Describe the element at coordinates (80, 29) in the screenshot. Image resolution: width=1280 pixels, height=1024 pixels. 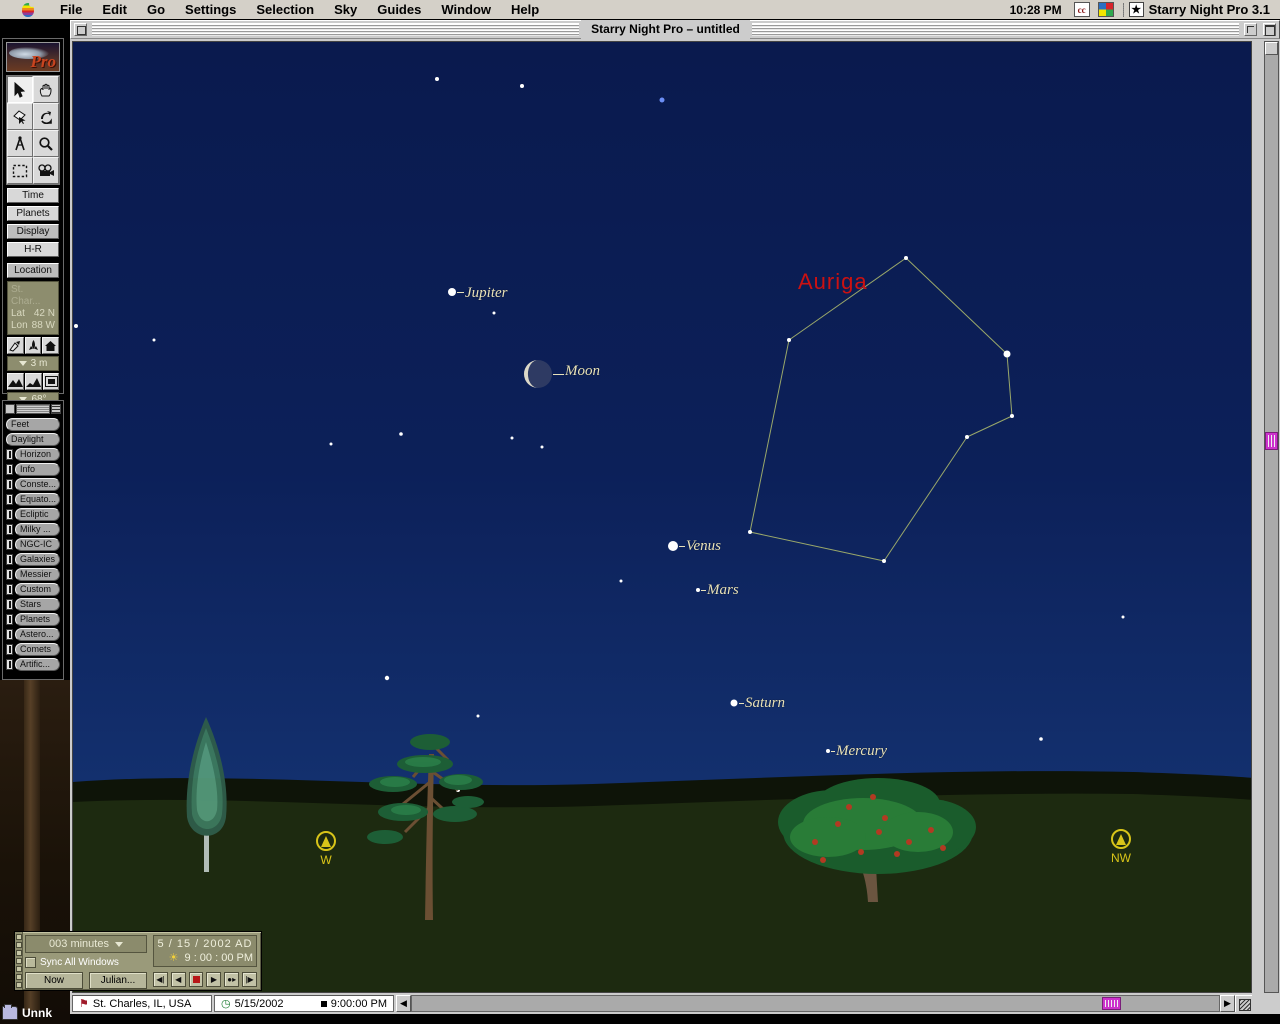
I see `window-close-button` at that location.